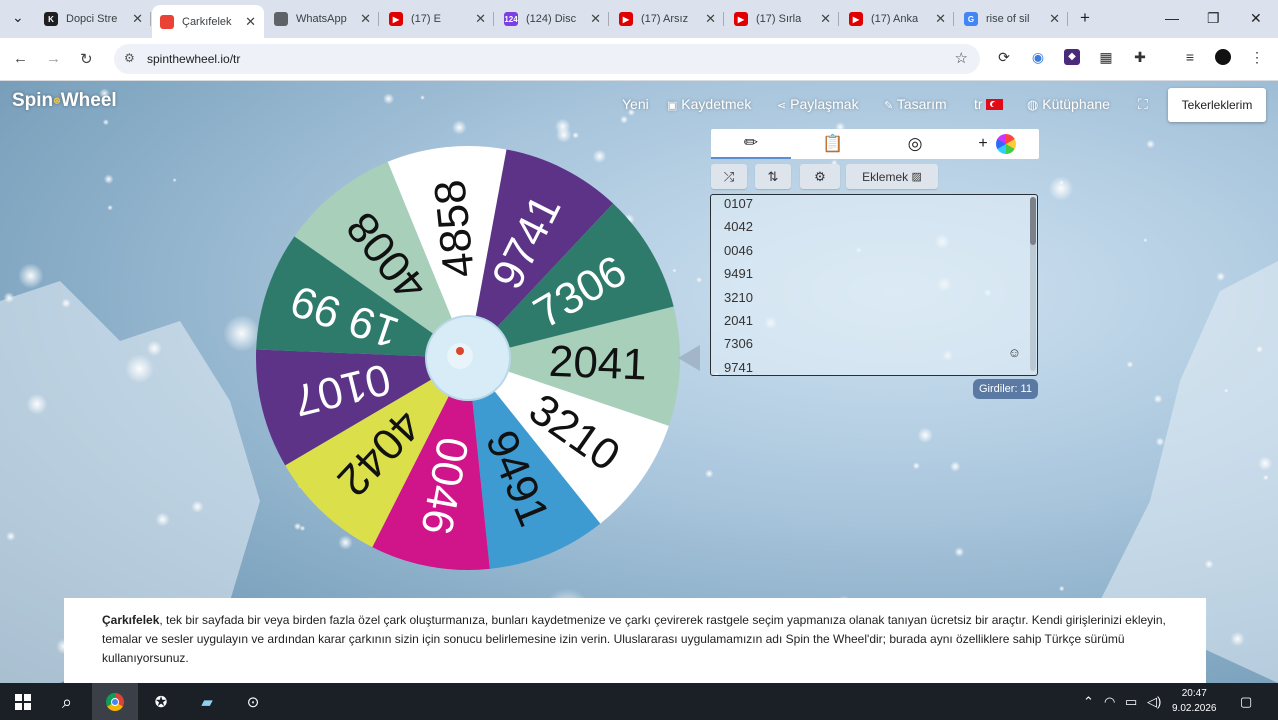  What do you see at coordinates (885, 176) in the screenshot?
I see `add-image-label: Eklemek` at bounding box center [885, 176].